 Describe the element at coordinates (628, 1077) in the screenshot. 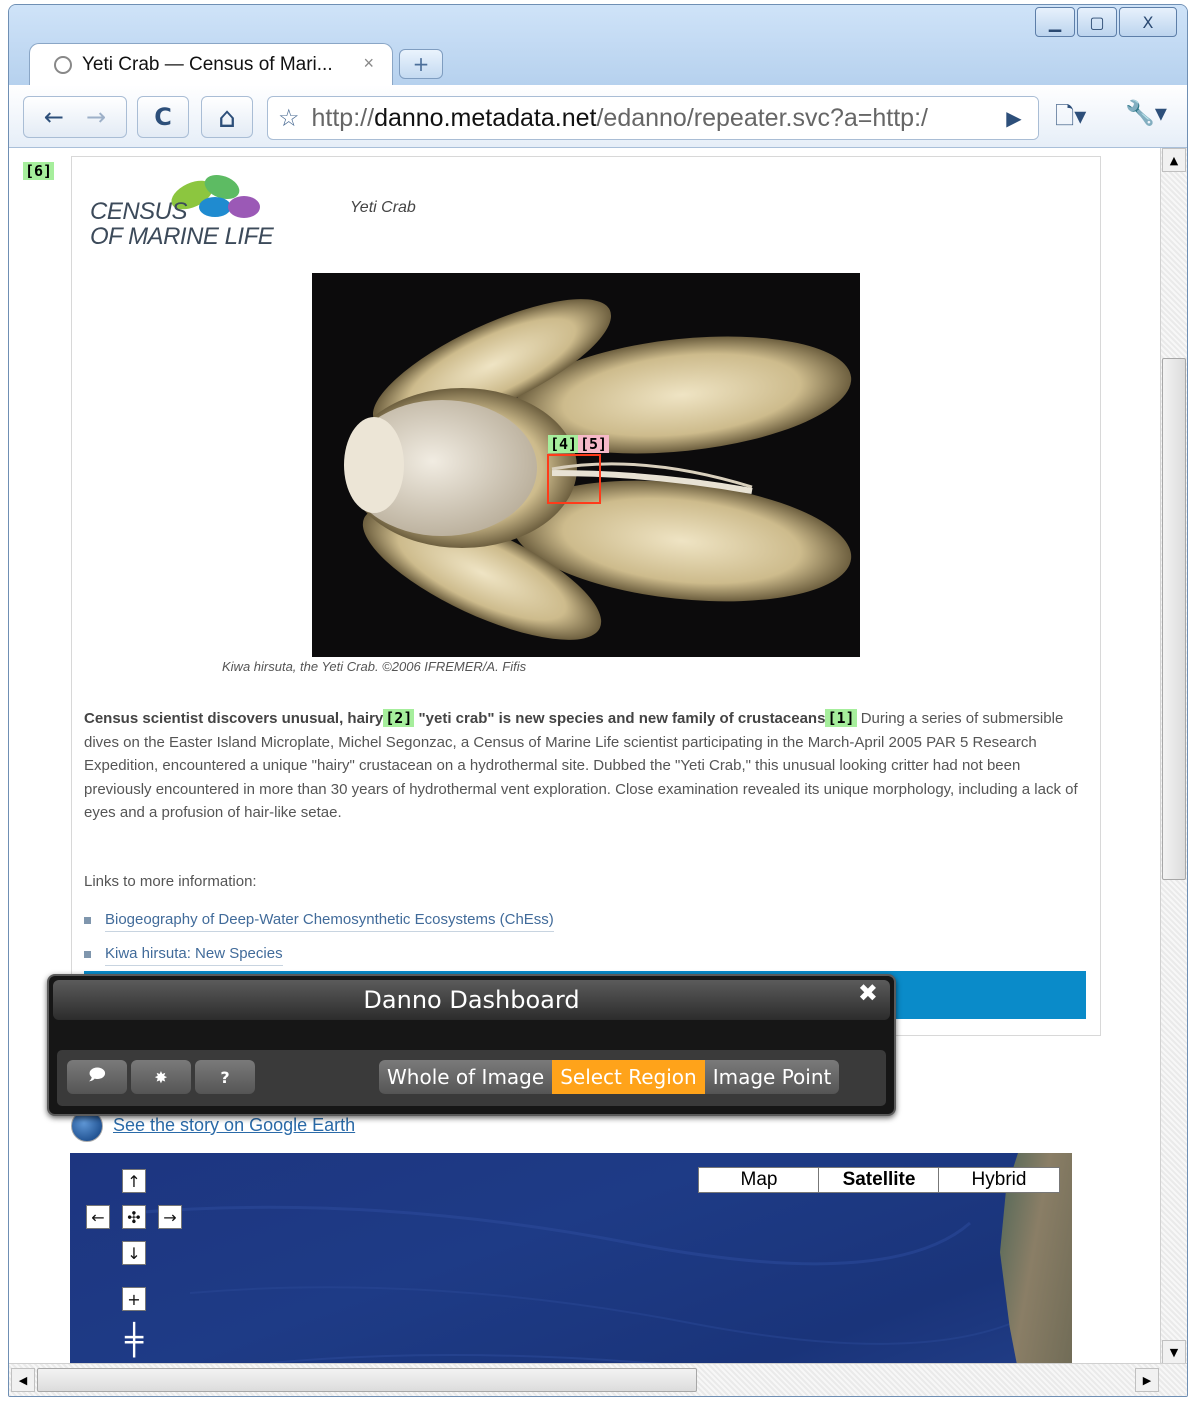

I see `mode-select-region: Select Region` at that location.